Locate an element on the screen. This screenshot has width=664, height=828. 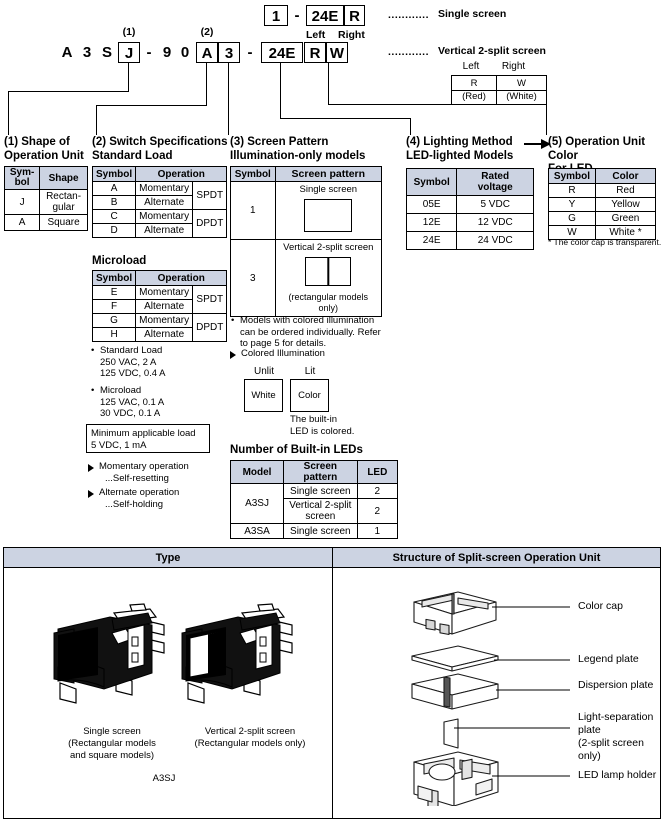
col2-note-std-l3: 125 VDC, 0.4 A is located at coordinates (133, 373).